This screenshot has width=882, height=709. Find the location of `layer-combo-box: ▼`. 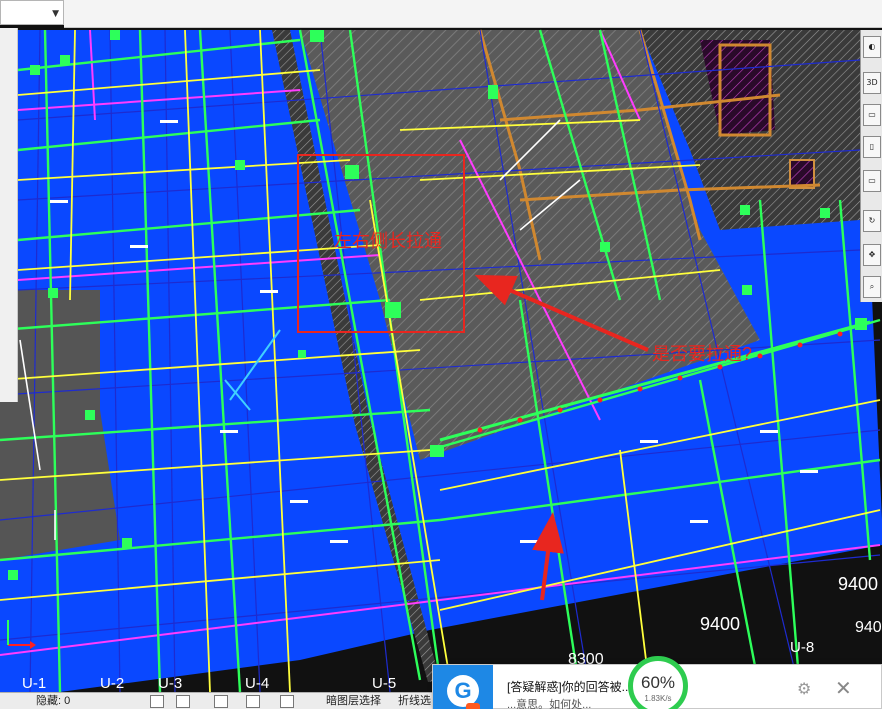

layer-combo-box: ▼ is located at coordinates (32, 12).